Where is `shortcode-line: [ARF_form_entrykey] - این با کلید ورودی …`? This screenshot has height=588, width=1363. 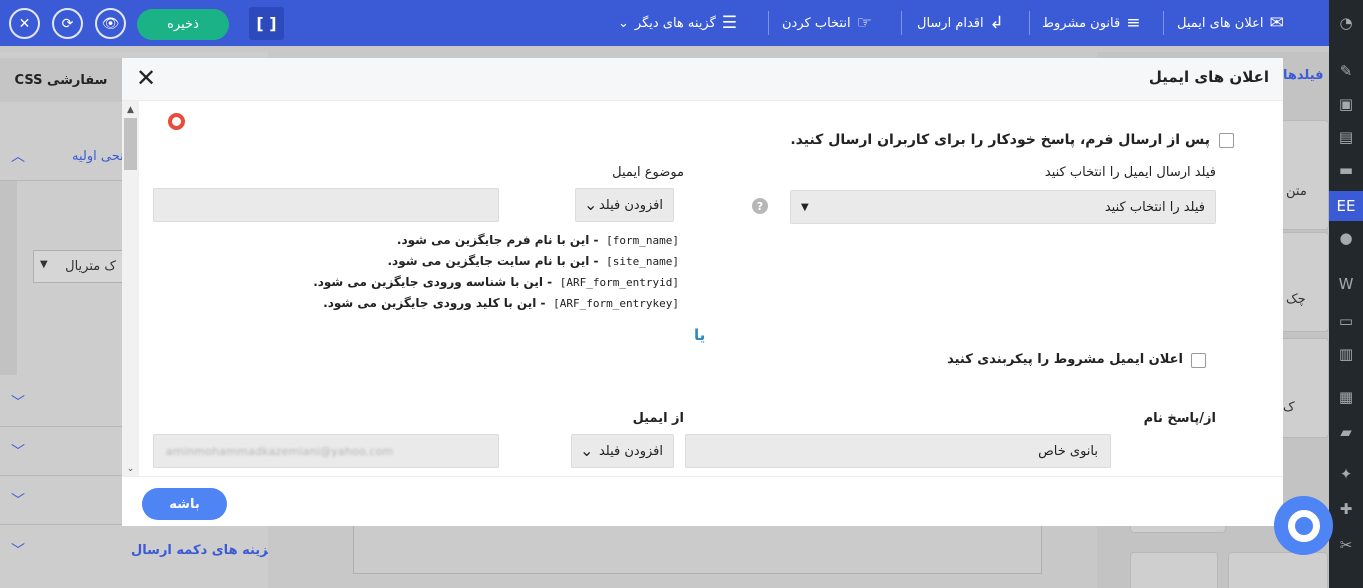
shortcode-line: [ARF_form_entrykey] - این با کلید ورودی … is located at coordinates (496, 303).